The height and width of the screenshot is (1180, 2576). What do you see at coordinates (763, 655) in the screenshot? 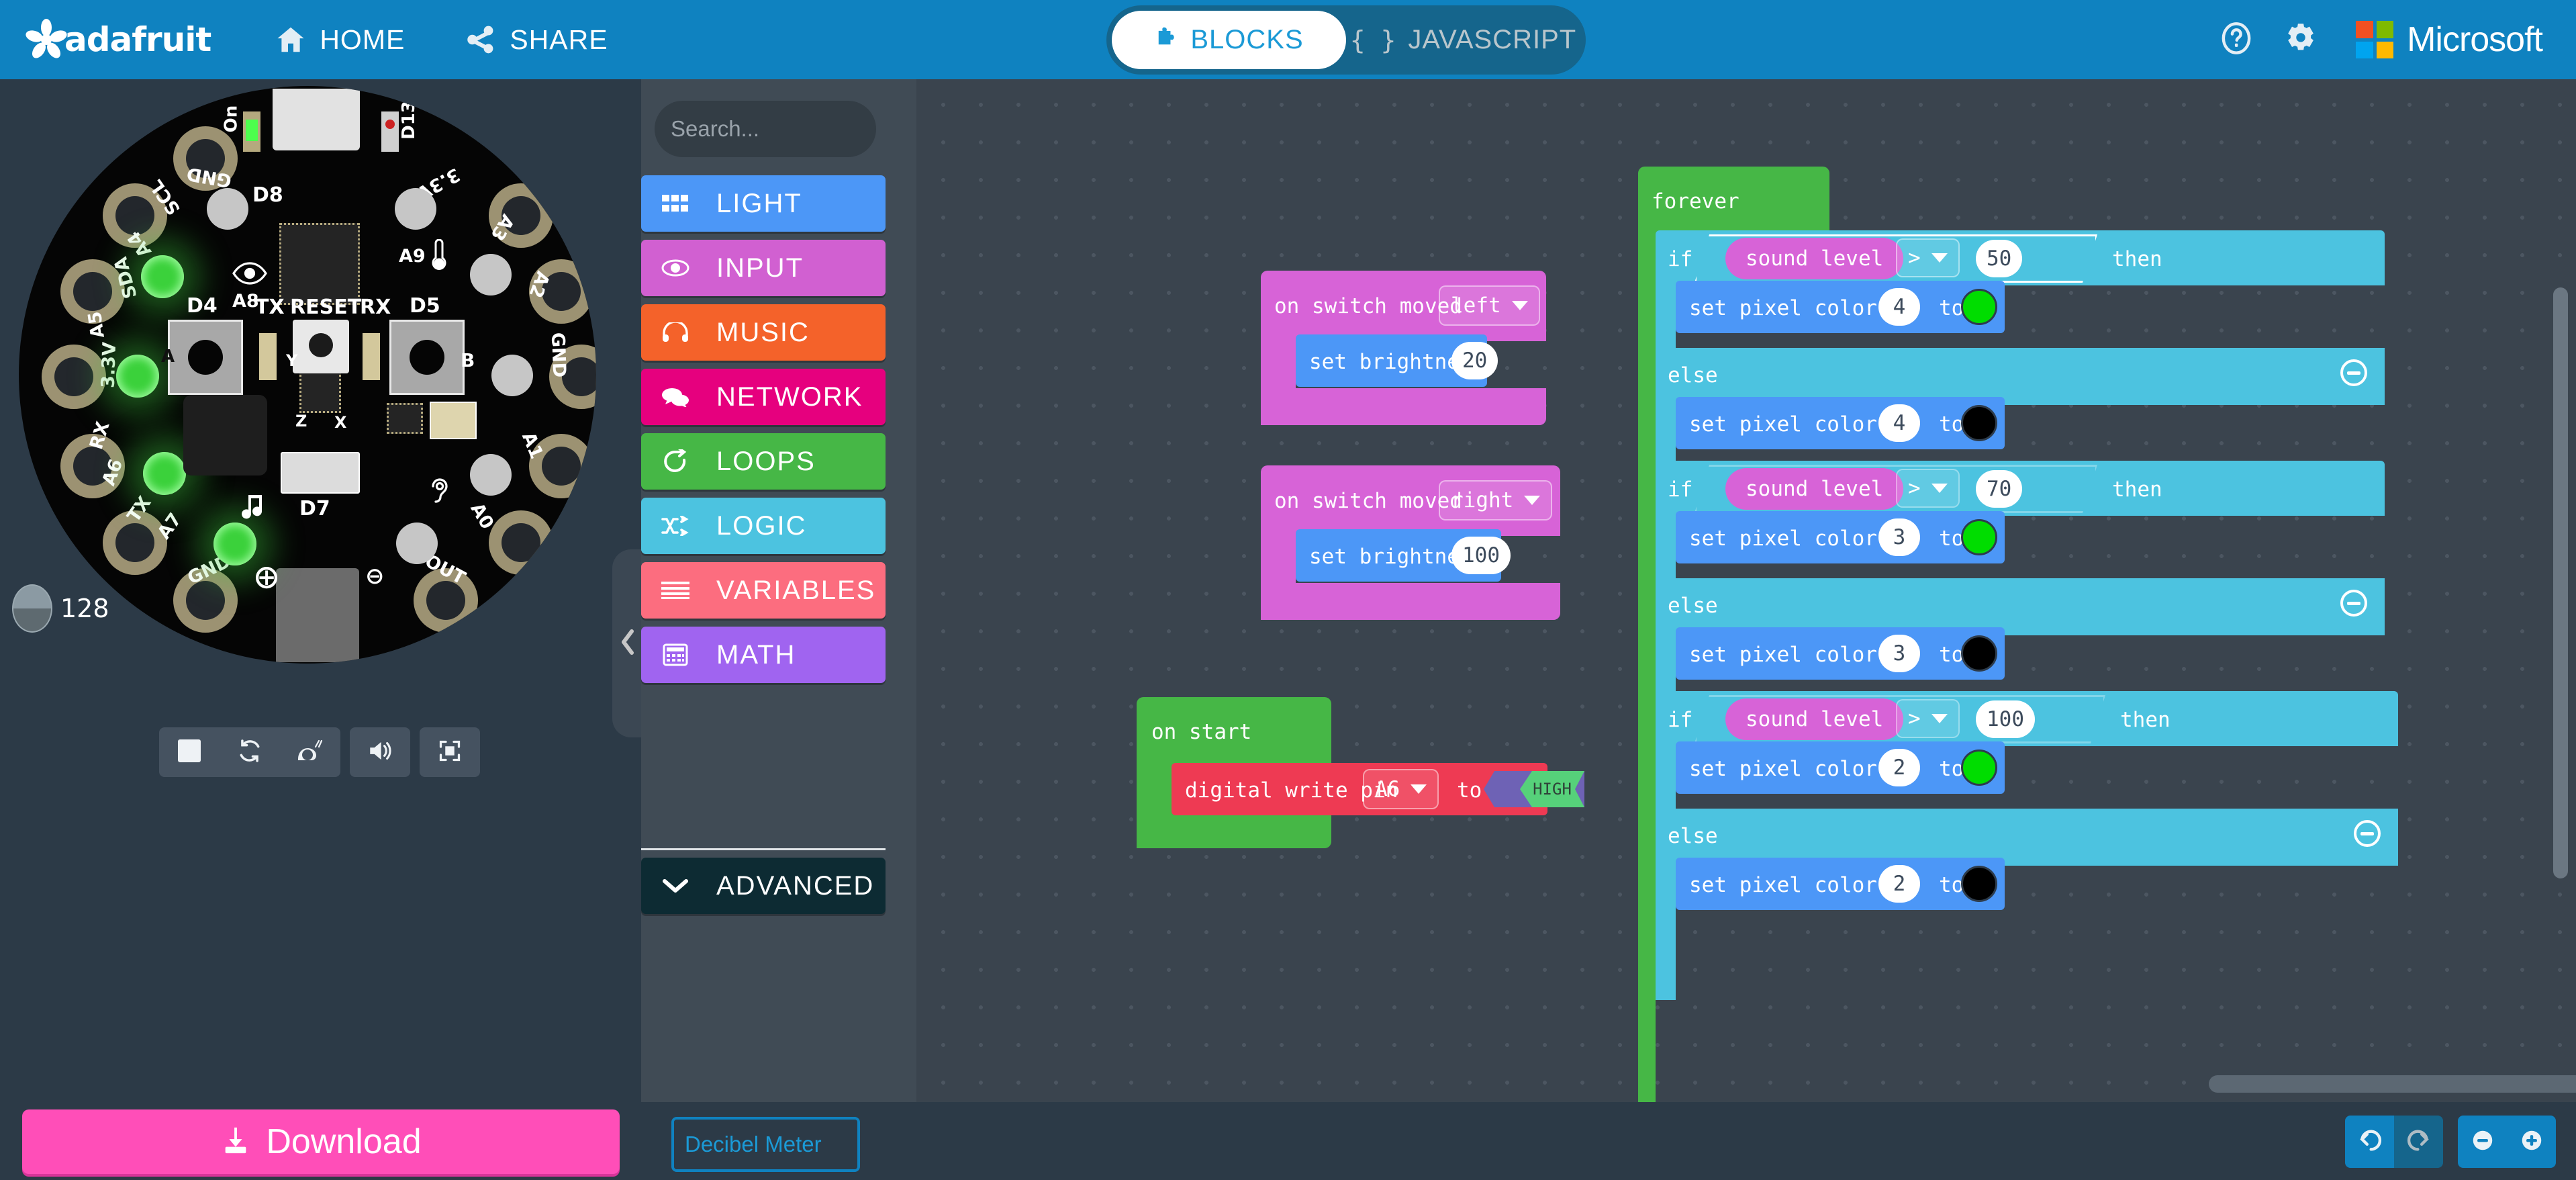
I see `category-math: MATH` at bounding box center [763, 655].